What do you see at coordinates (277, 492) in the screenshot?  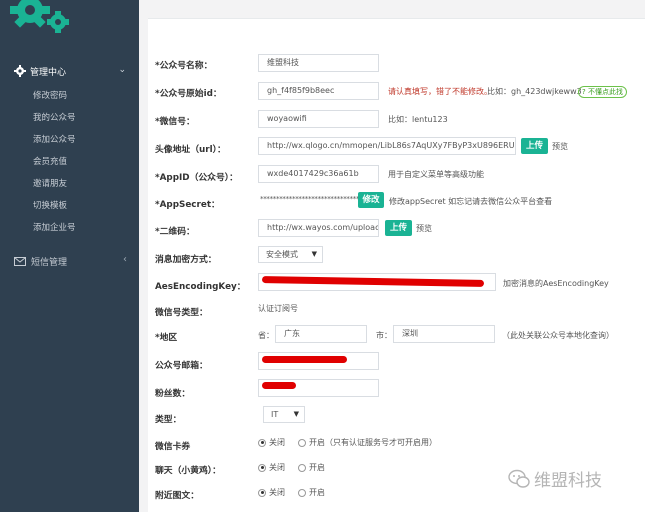 I see `nearby-off-label: 关闭` at bounding box center [277, 492].